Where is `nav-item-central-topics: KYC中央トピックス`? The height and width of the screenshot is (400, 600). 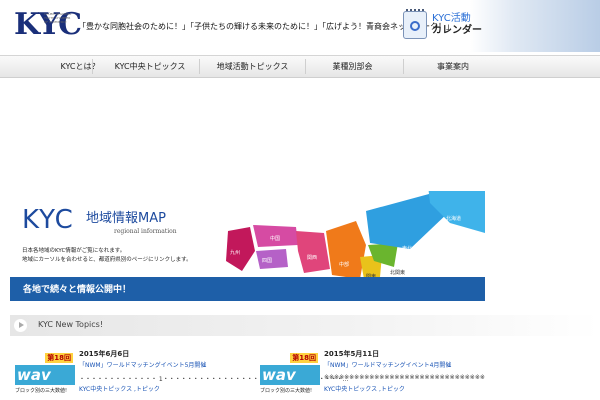 nav-item-central-topics: KYC中央トピックス is located at coordinates (150, 66).